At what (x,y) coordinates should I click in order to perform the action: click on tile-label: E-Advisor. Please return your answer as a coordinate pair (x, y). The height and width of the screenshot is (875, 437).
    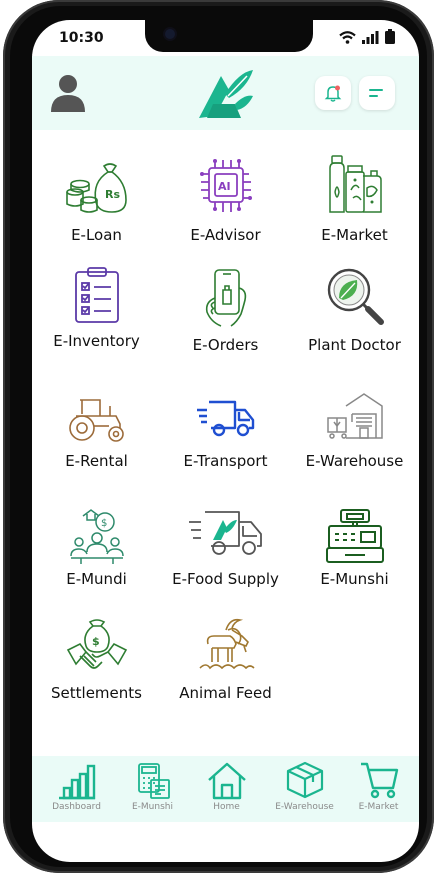
    Looking at the image, I should click on (225, 235).